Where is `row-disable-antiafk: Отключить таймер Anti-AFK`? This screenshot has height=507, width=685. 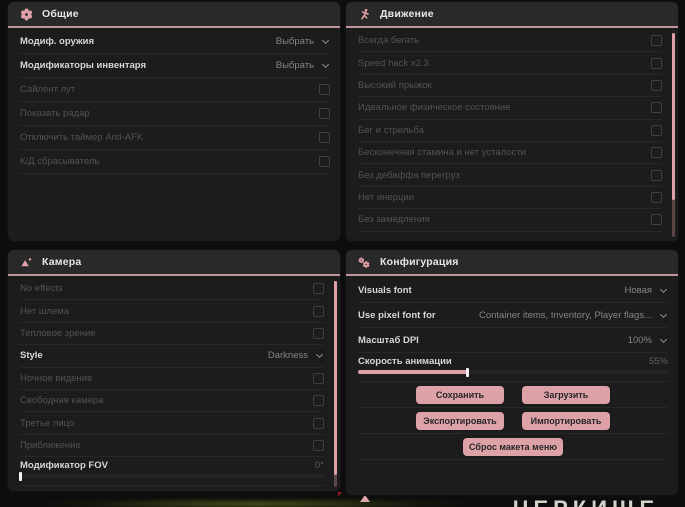
row-disable-antiafk: Отключить таймер Anti-AFK is located at coordinates (175, 138).